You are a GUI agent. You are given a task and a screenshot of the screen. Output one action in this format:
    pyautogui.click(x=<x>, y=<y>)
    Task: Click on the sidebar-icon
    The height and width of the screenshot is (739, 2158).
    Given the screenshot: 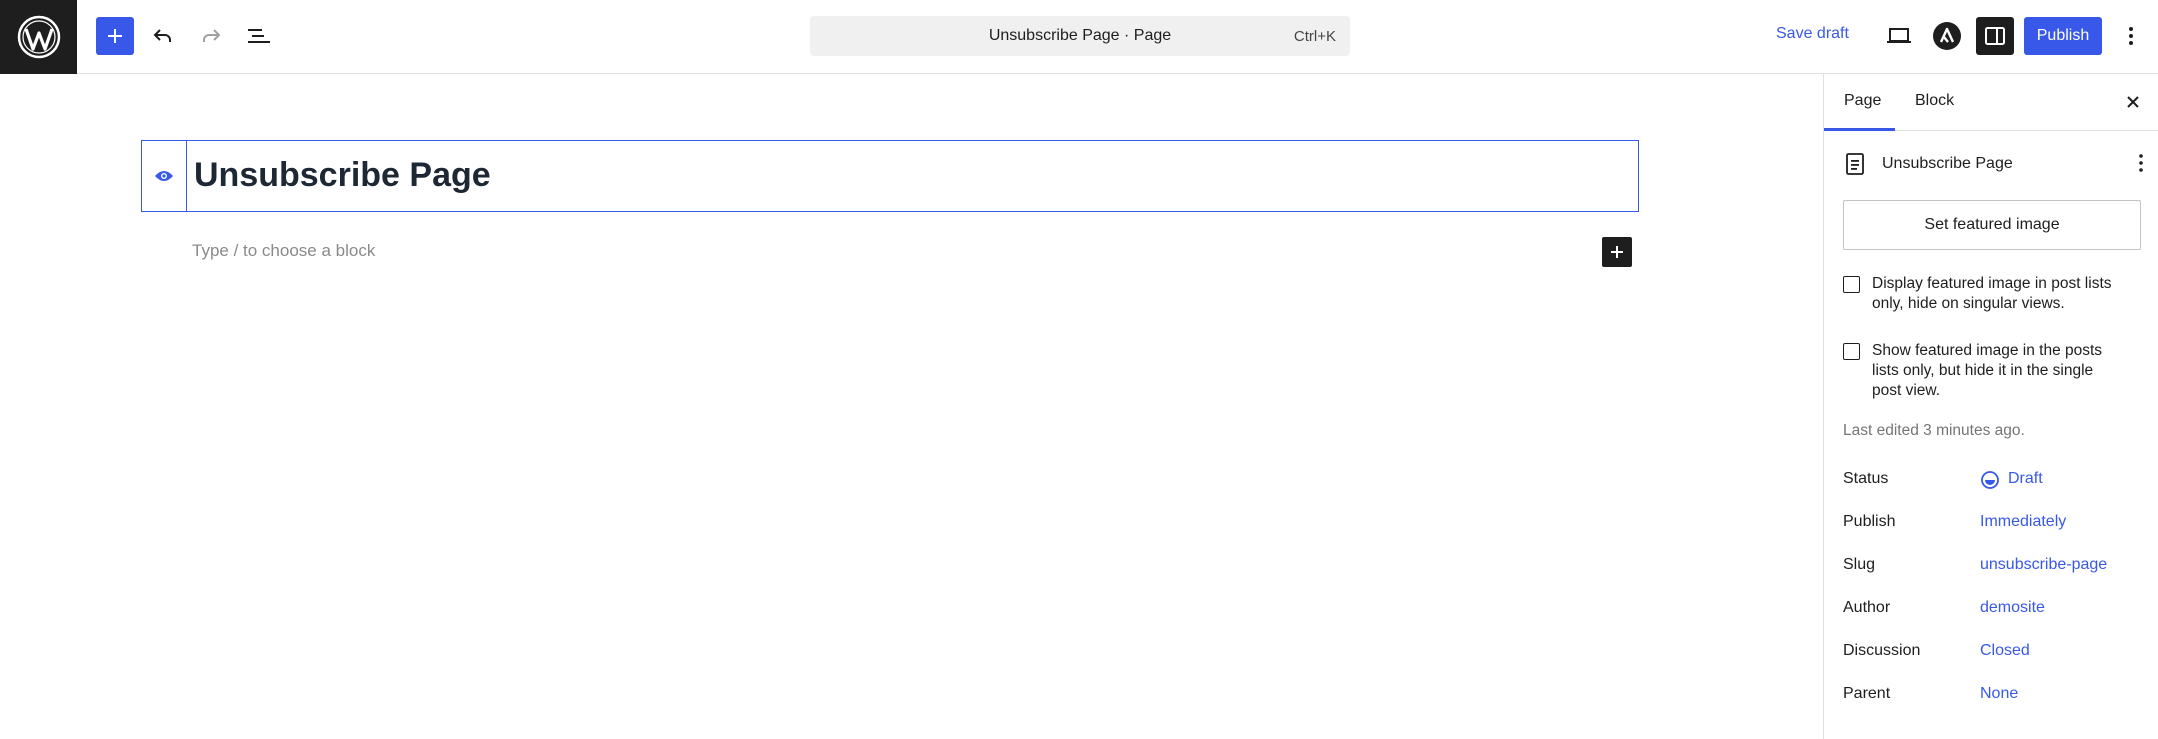 What is the action you would take?
    pyautogui.click(x=1995, y=36)
    